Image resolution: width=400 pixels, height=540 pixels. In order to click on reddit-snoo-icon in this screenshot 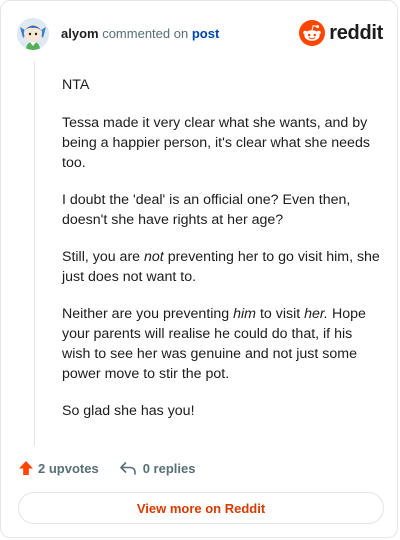, I will do `click(312, 33)`.